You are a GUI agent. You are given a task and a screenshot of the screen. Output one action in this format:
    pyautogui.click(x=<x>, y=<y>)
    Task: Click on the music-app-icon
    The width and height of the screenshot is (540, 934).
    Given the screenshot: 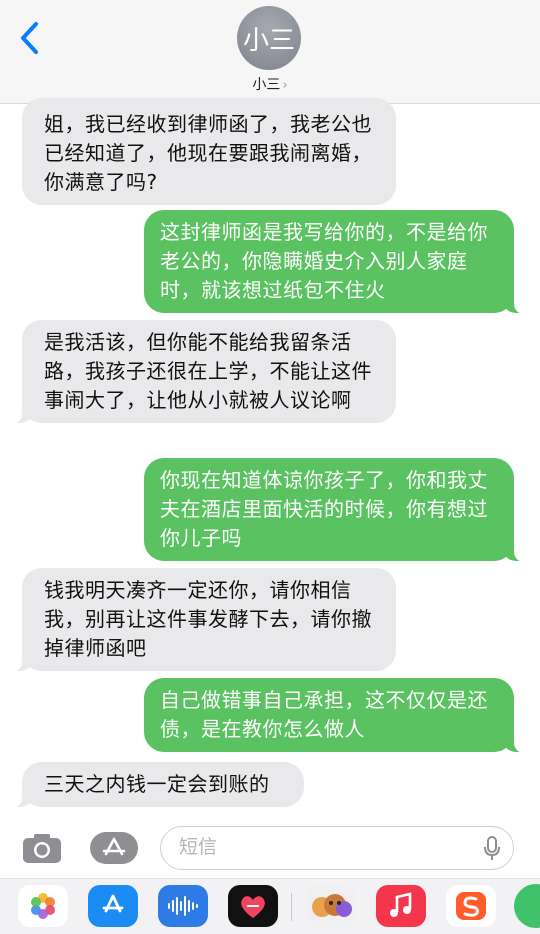 What is the action you would take?
    pyautogui.click(x=401, y=906)
    